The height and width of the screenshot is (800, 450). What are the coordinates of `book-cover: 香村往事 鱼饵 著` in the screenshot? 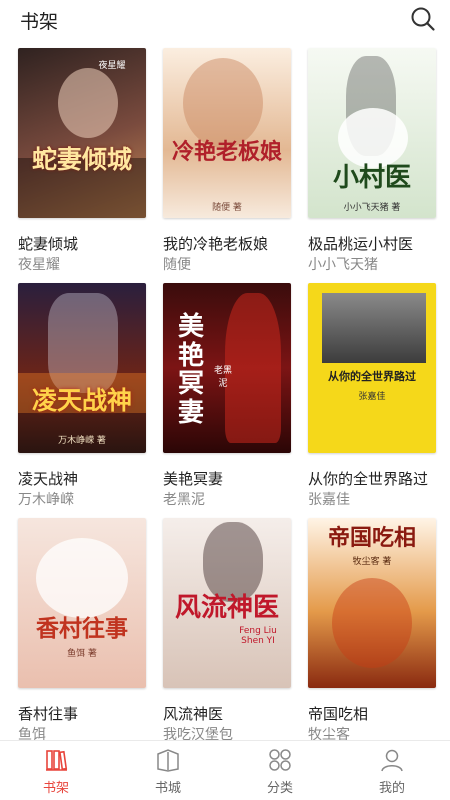 It's located at (82, 603).